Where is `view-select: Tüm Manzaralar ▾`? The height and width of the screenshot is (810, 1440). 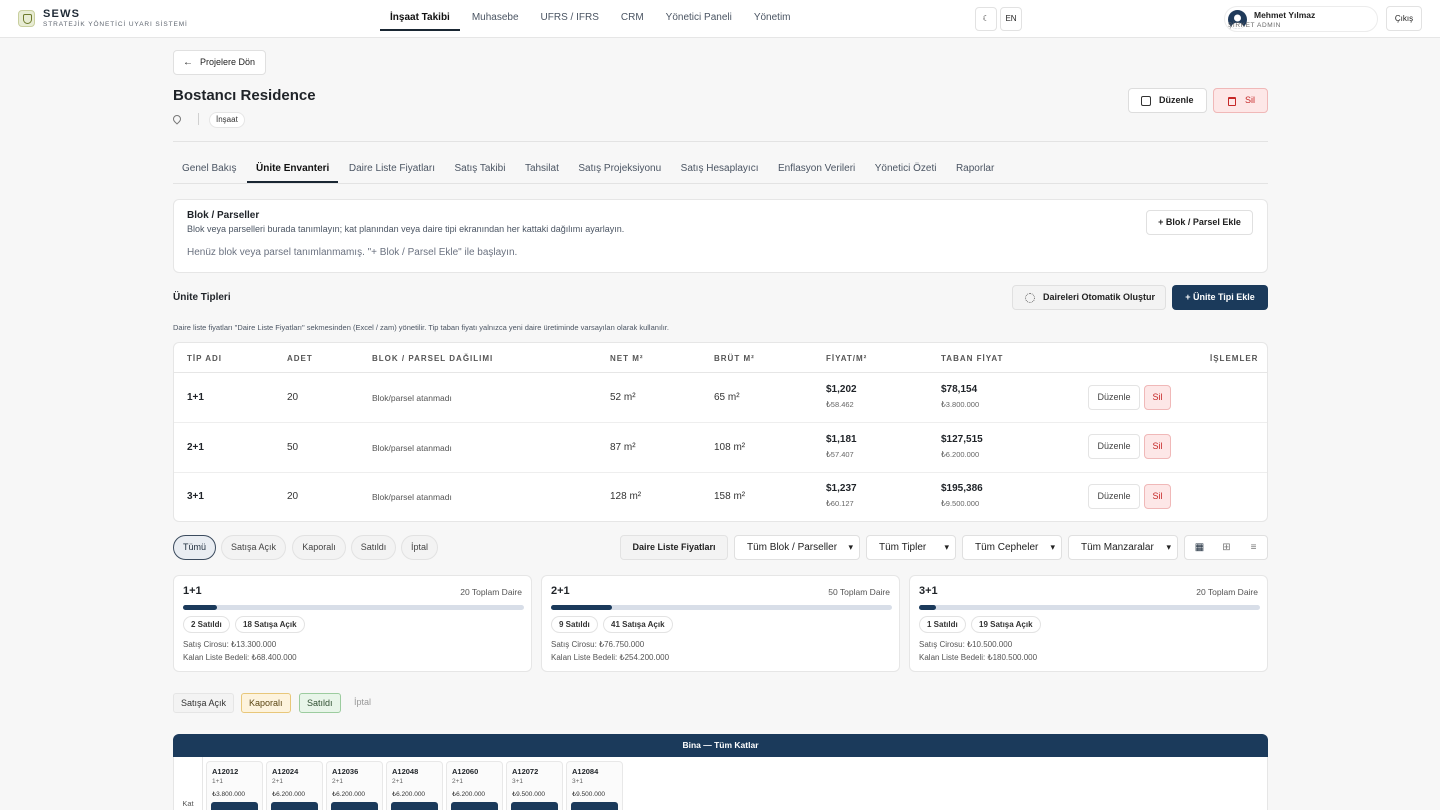
view-select: Tüm Manzaralar ▾ is located at coordinates (1123, 547).